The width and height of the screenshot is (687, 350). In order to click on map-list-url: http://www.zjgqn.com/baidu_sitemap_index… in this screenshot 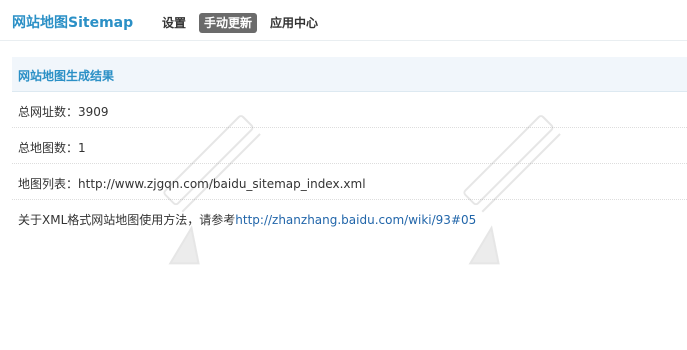, I will do `click(222, 184)`.